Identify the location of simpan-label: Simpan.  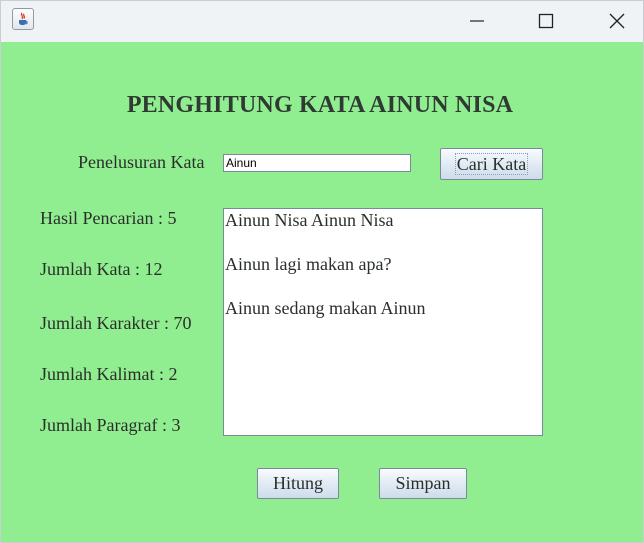
(423, 483).